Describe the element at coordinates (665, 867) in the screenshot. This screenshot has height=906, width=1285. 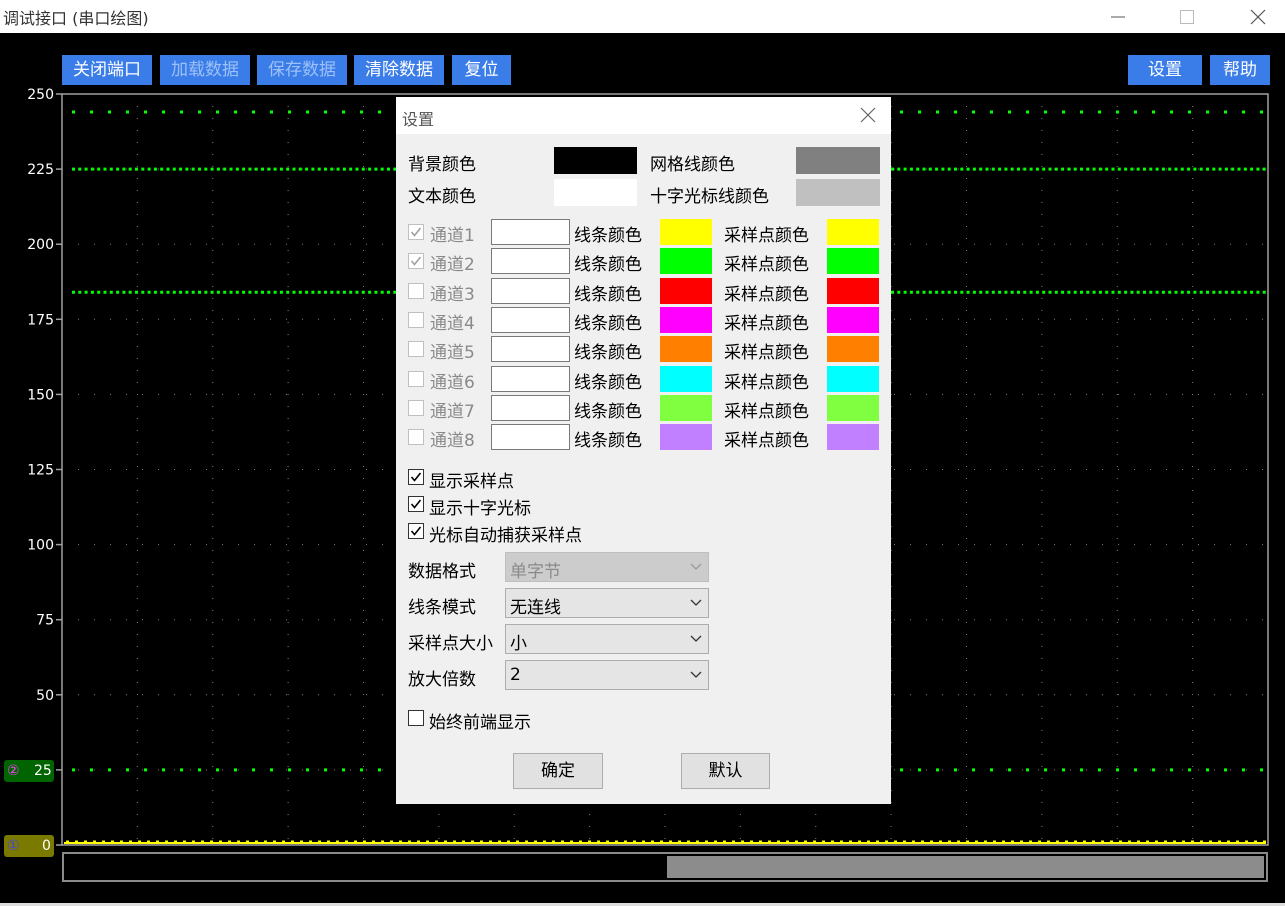
I see `horizontal-scrollbar` at that location.